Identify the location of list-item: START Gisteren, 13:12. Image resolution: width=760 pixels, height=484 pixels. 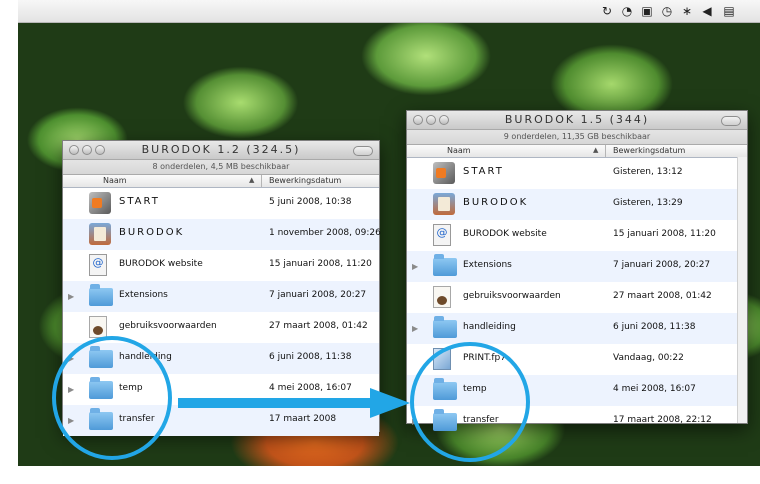
(572, 173).